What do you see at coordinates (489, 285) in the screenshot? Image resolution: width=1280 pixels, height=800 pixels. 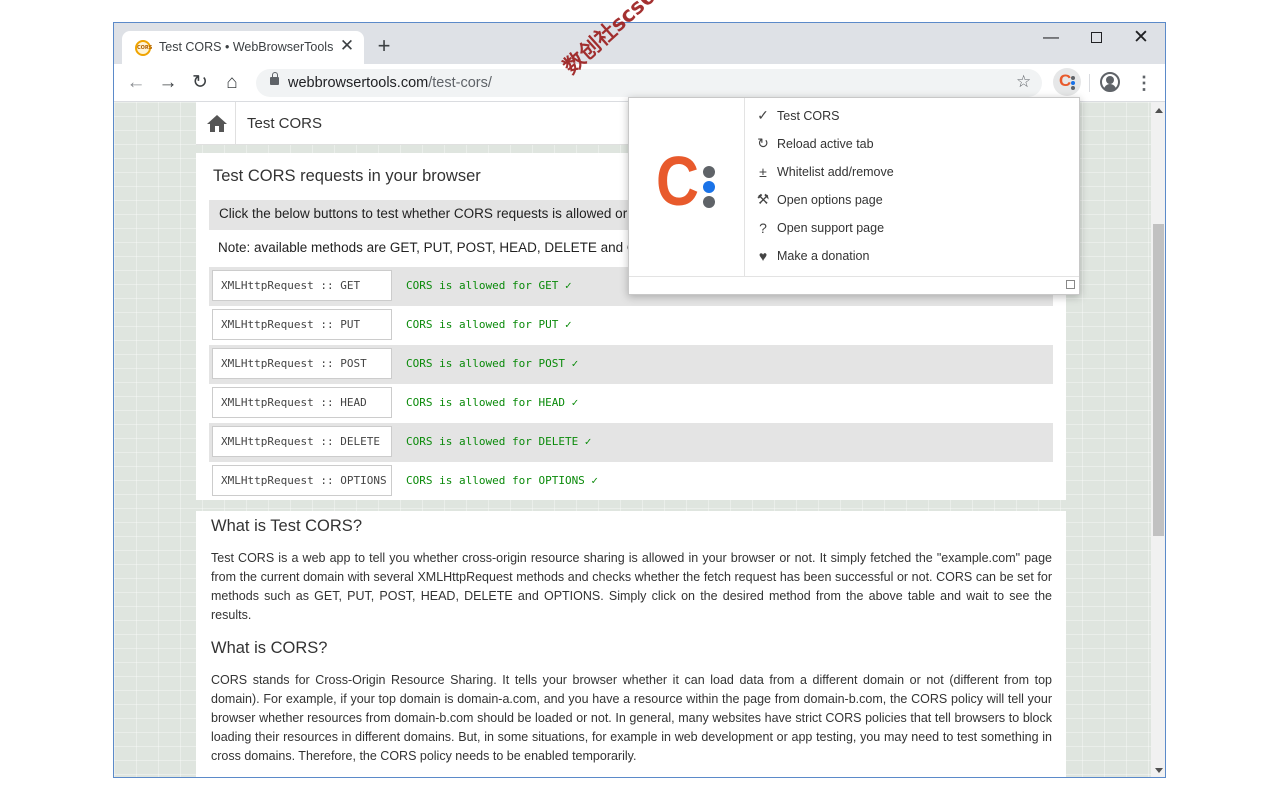 I see `request-status: CORS is allowed for GET ✓` at bounding box center [489, 285].